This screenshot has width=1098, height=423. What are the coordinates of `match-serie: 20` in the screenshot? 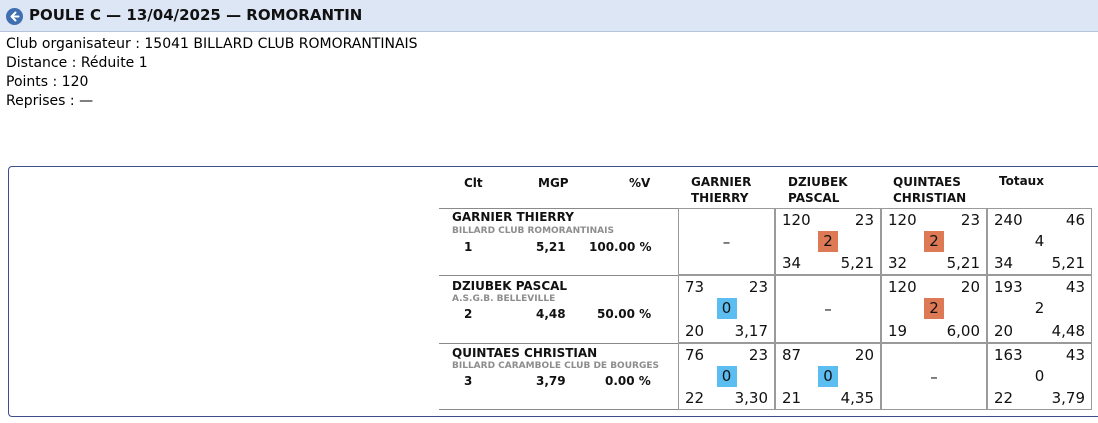 It's located at (695, 331).